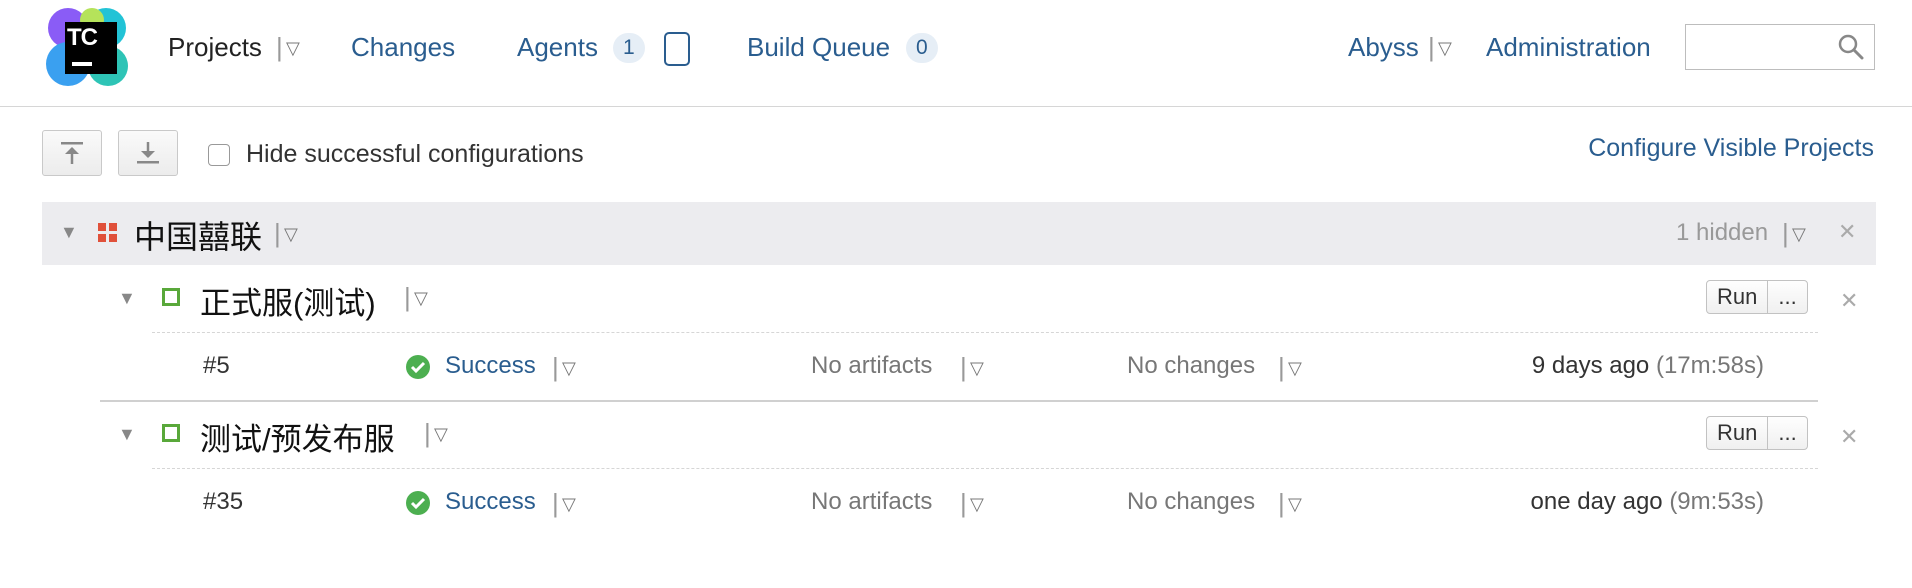 The height and width of the screenshot is (588, 1912). Describe the element at coordinates (288, 300) in the screenshot. I see `build-config-name: 正式服(测试)` at that location.